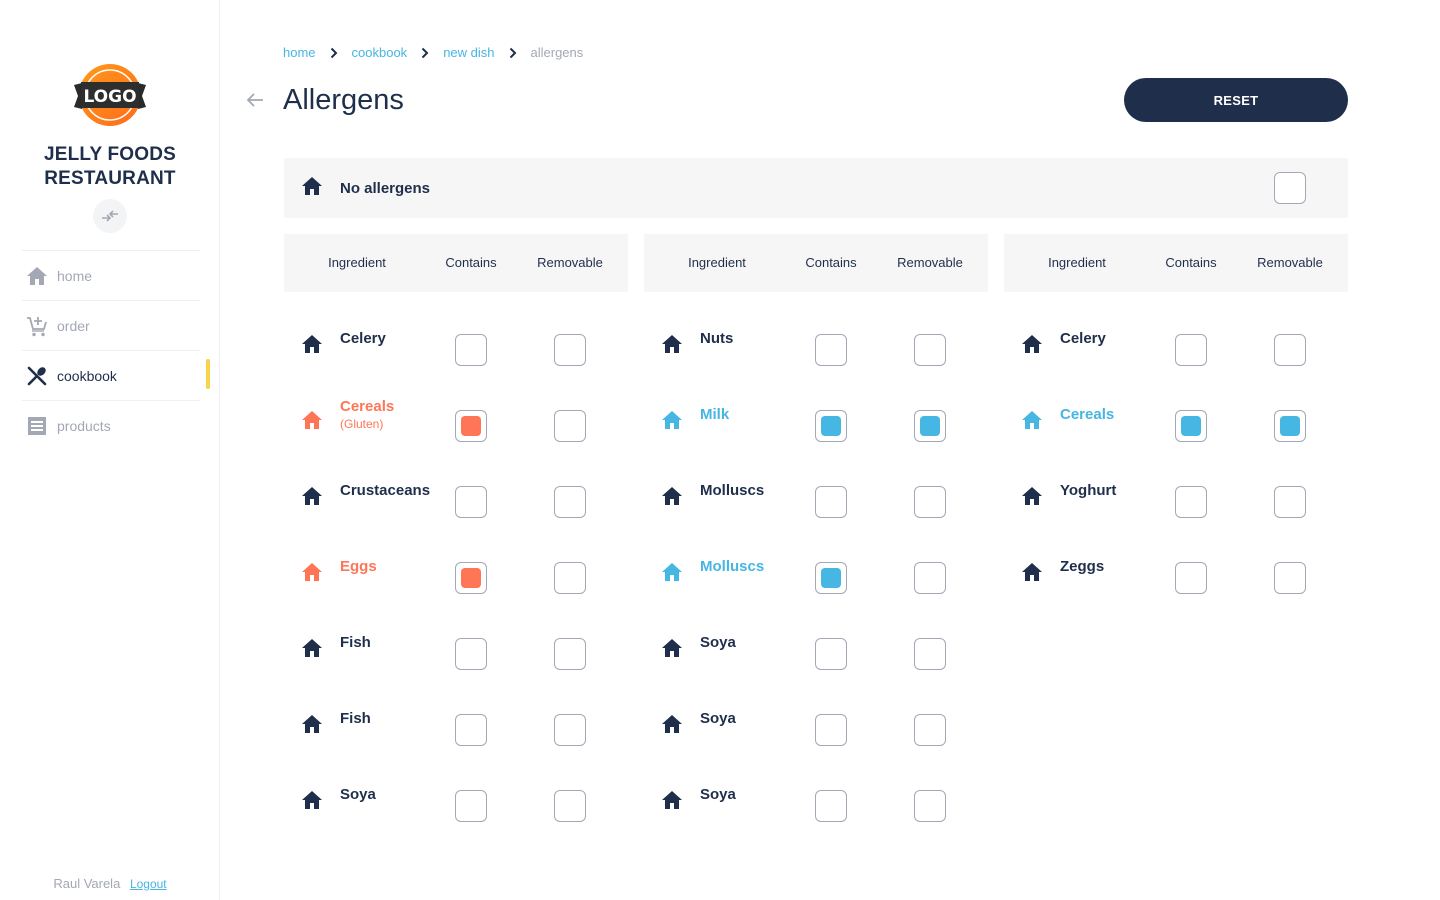  What do you see at coordinates (110, 178) in the screenshot?
I see `brand-line-2: RESTAURANT` at bounding box center [110, 178].